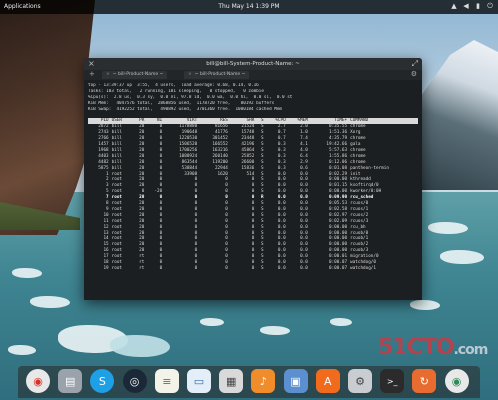  Describe the element at coordinates (142, 268) in the screenshot. I see `process-cell: rt` at that location.